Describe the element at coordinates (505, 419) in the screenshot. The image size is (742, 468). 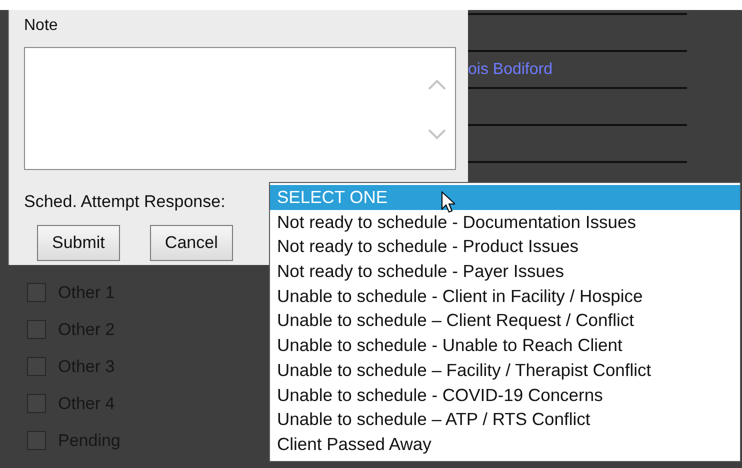
I see `dropdown-option: Unable to schedule – ATP / RTS Conflict` at that location.